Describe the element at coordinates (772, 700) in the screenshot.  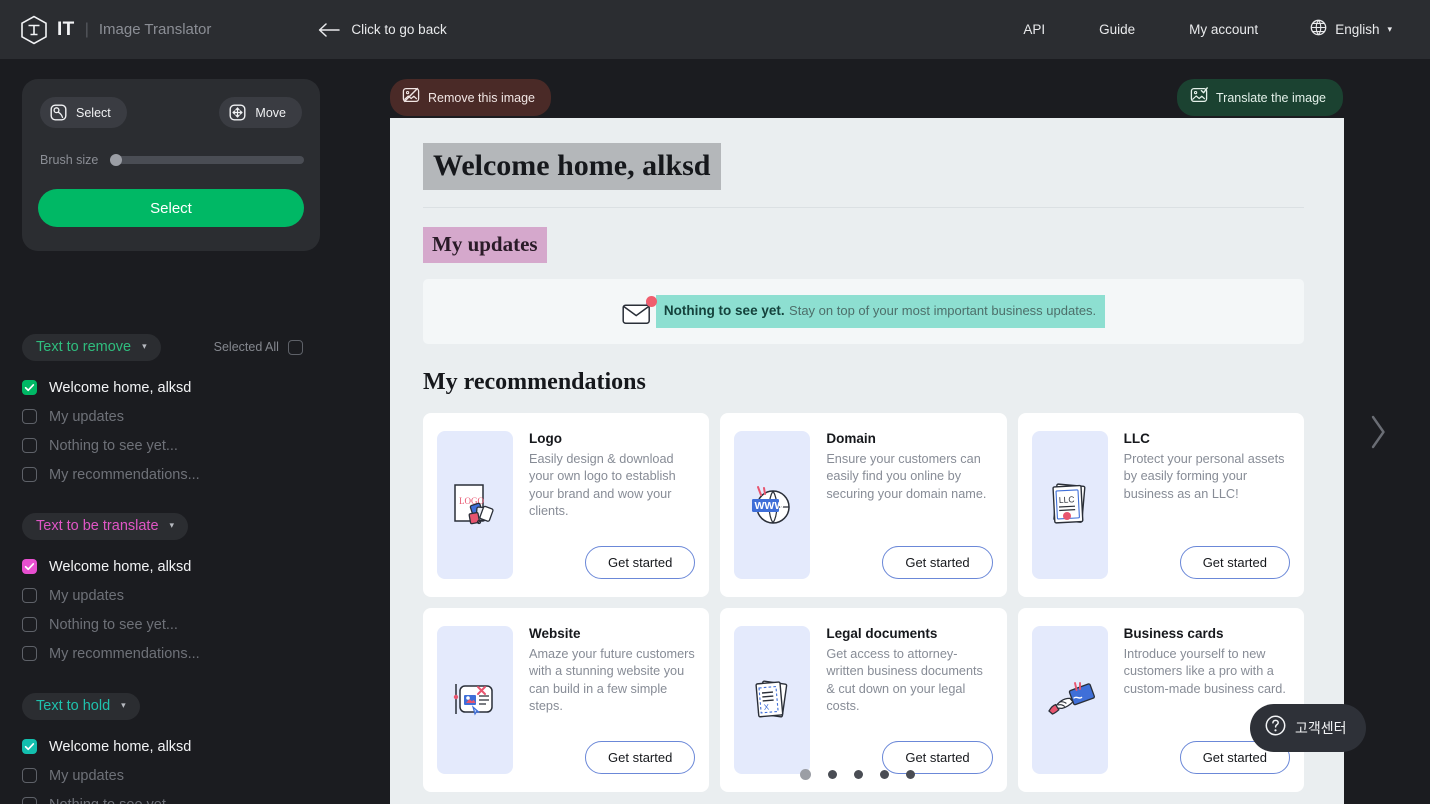
I see `legal-documents-icon: X` at that location.